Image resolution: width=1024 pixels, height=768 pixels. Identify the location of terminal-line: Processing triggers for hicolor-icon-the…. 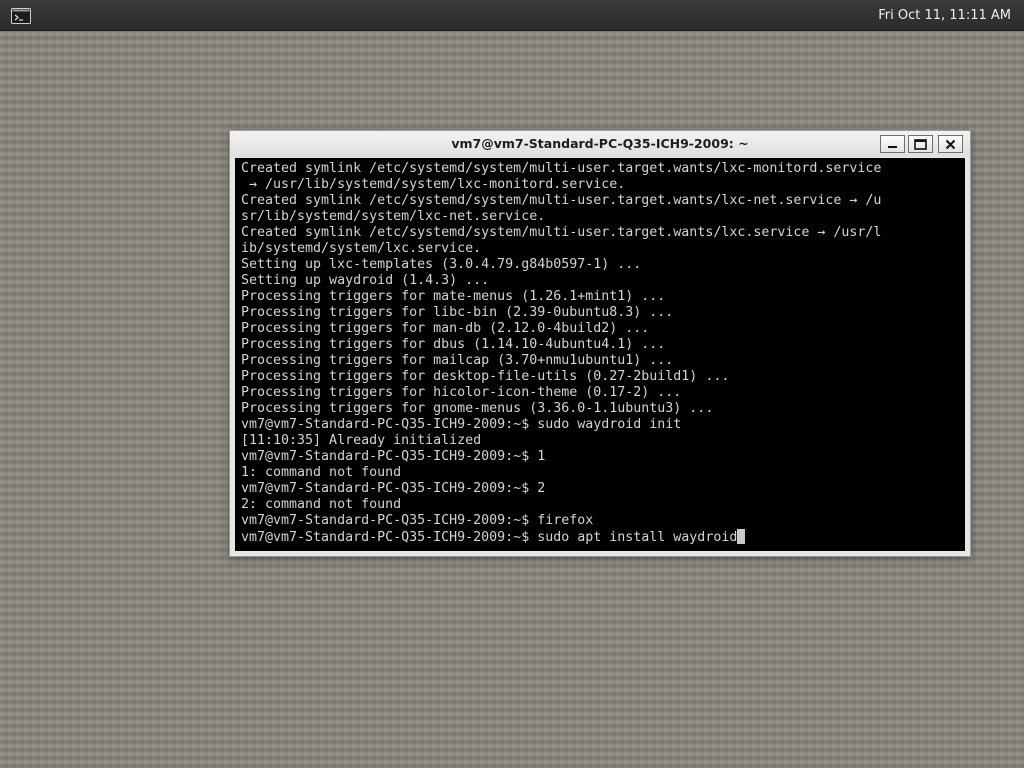
(461, 392).